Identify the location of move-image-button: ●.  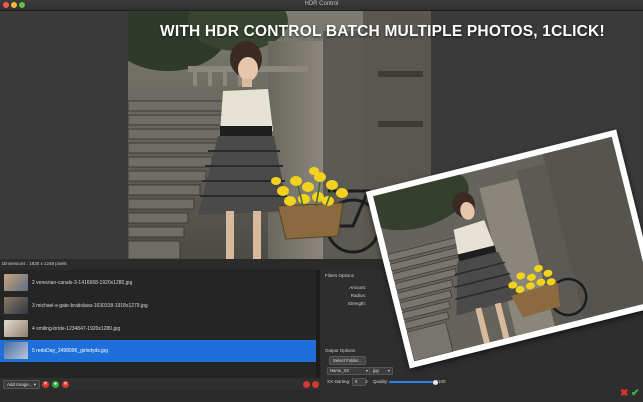
(55, 384).